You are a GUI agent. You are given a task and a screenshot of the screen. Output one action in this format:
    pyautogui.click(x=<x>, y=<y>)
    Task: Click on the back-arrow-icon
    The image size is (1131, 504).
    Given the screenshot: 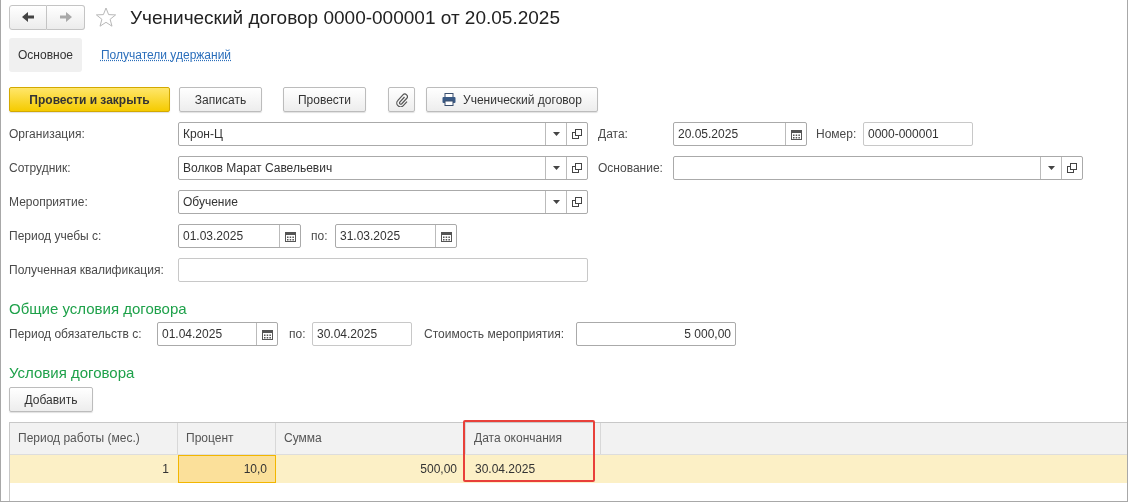 What is the action you would take?
    pyautogui.click(x=28, y=17)
    